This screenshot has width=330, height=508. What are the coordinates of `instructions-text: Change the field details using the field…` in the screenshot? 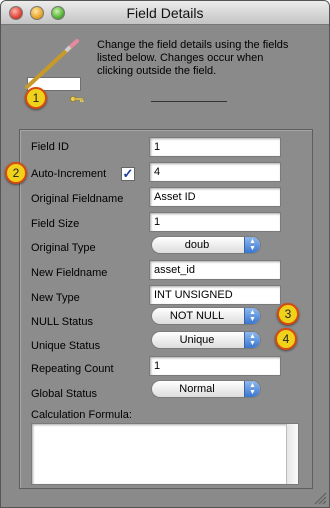 It's located at (193, 58).